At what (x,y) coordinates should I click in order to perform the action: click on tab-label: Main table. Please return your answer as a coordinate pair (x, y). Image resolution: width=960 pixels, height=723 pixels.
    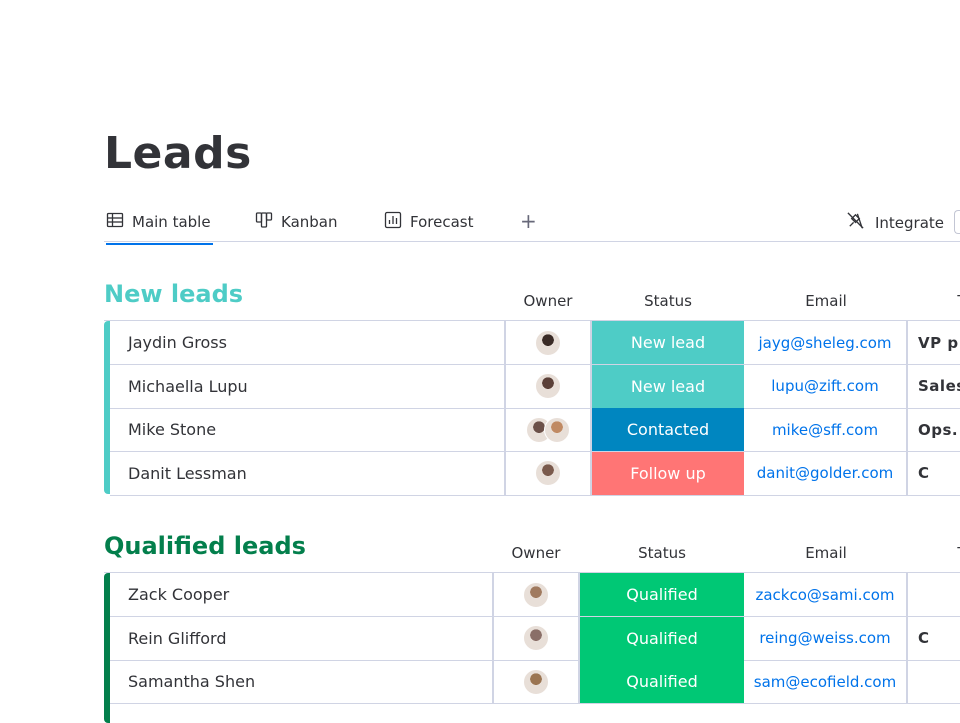
    Looking at the image, I should click on (171, 222).